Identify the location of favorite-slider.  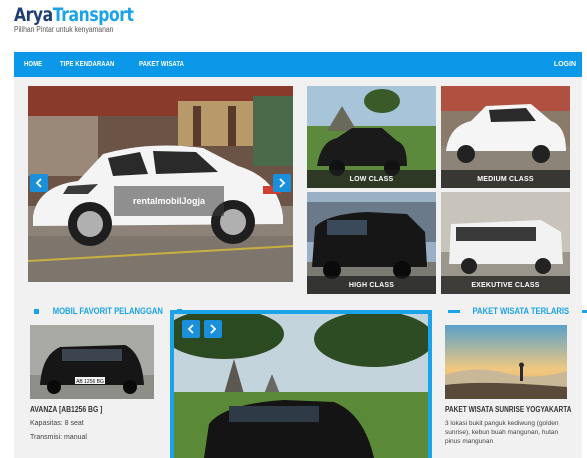
(301, 384).